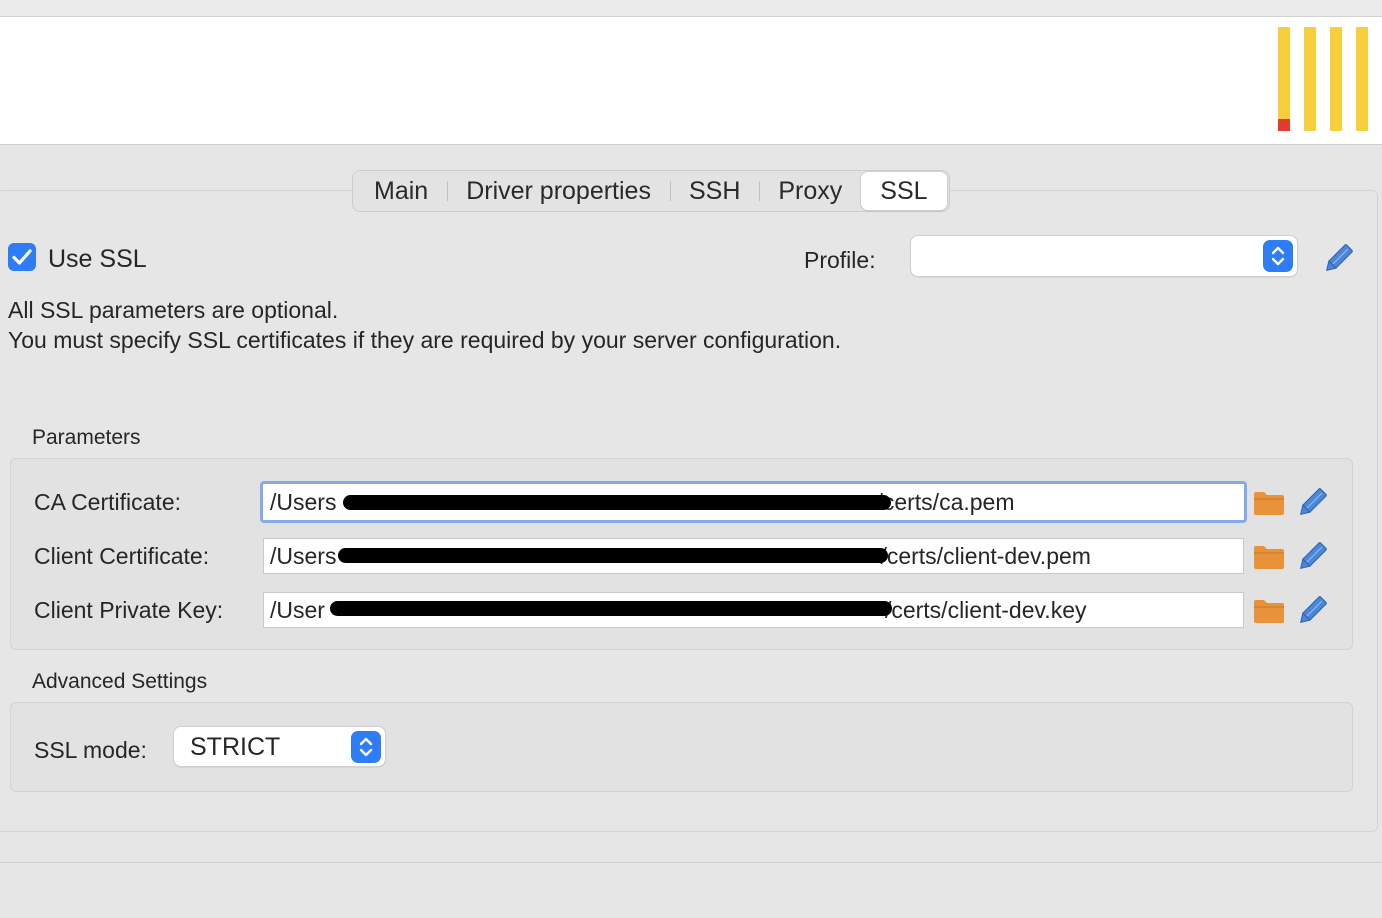 This screenshot has height=918, width=1382. Describe the element at coordinates (1312, 503) in the screenshot. I see `edit-ca-certificate-pencil-icon` at that location.